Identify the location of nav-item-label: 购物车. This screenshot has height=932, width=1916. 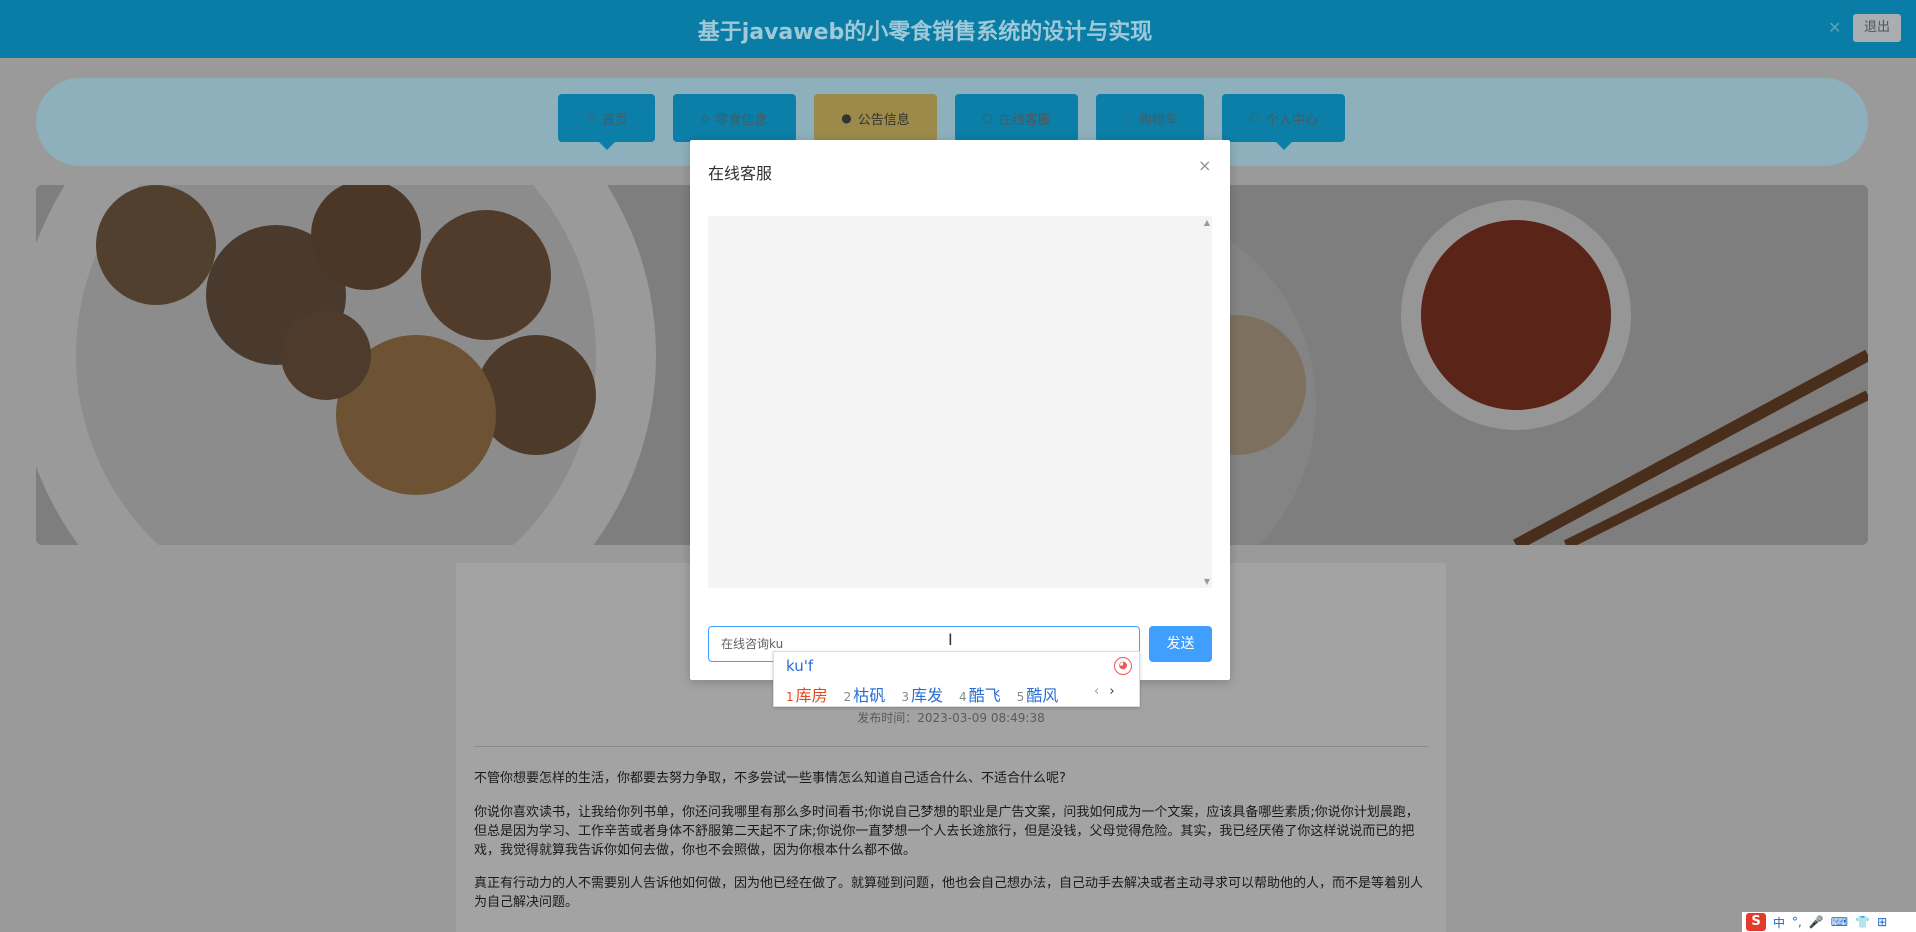
(1158, 120).